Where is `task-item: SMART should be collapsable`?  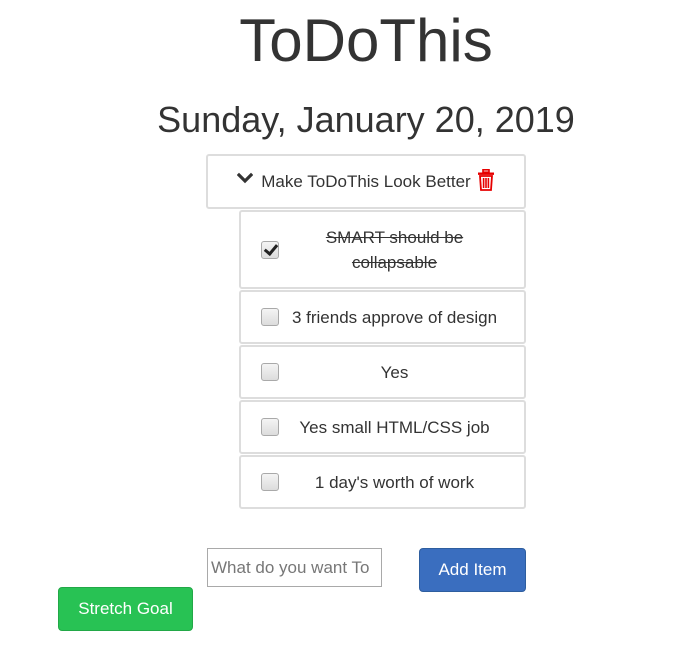
task-item: SMART should be collapsable is located at coordinates (382, 249).